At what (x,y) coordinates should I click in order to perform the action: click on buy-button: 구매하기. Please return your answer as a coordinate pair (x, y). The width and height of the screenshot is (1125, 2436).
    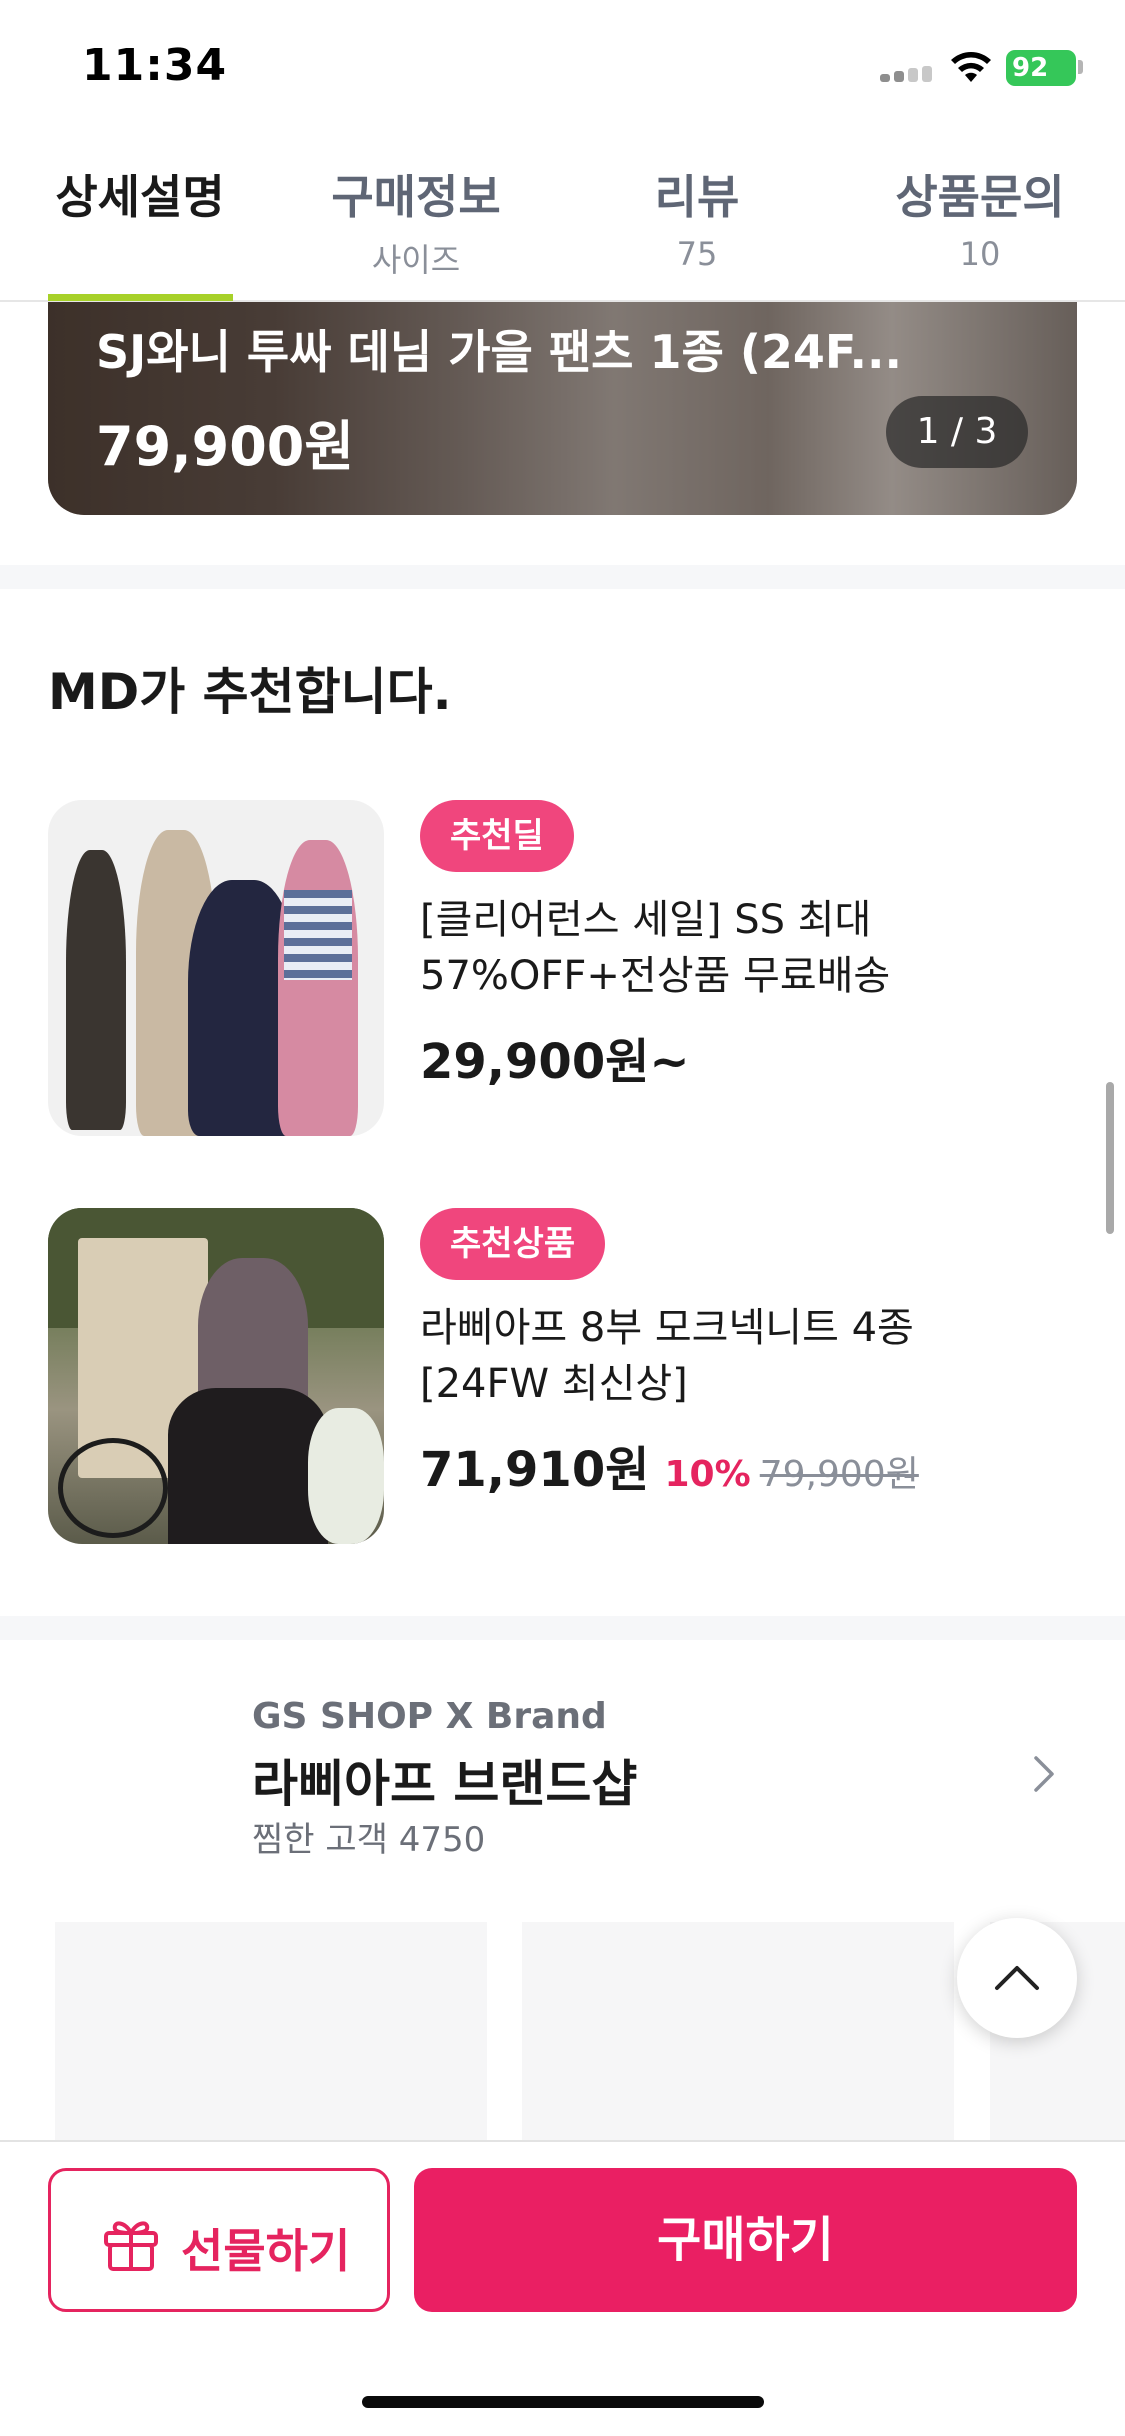
    Looking at the image, I should click on (745, 2240).